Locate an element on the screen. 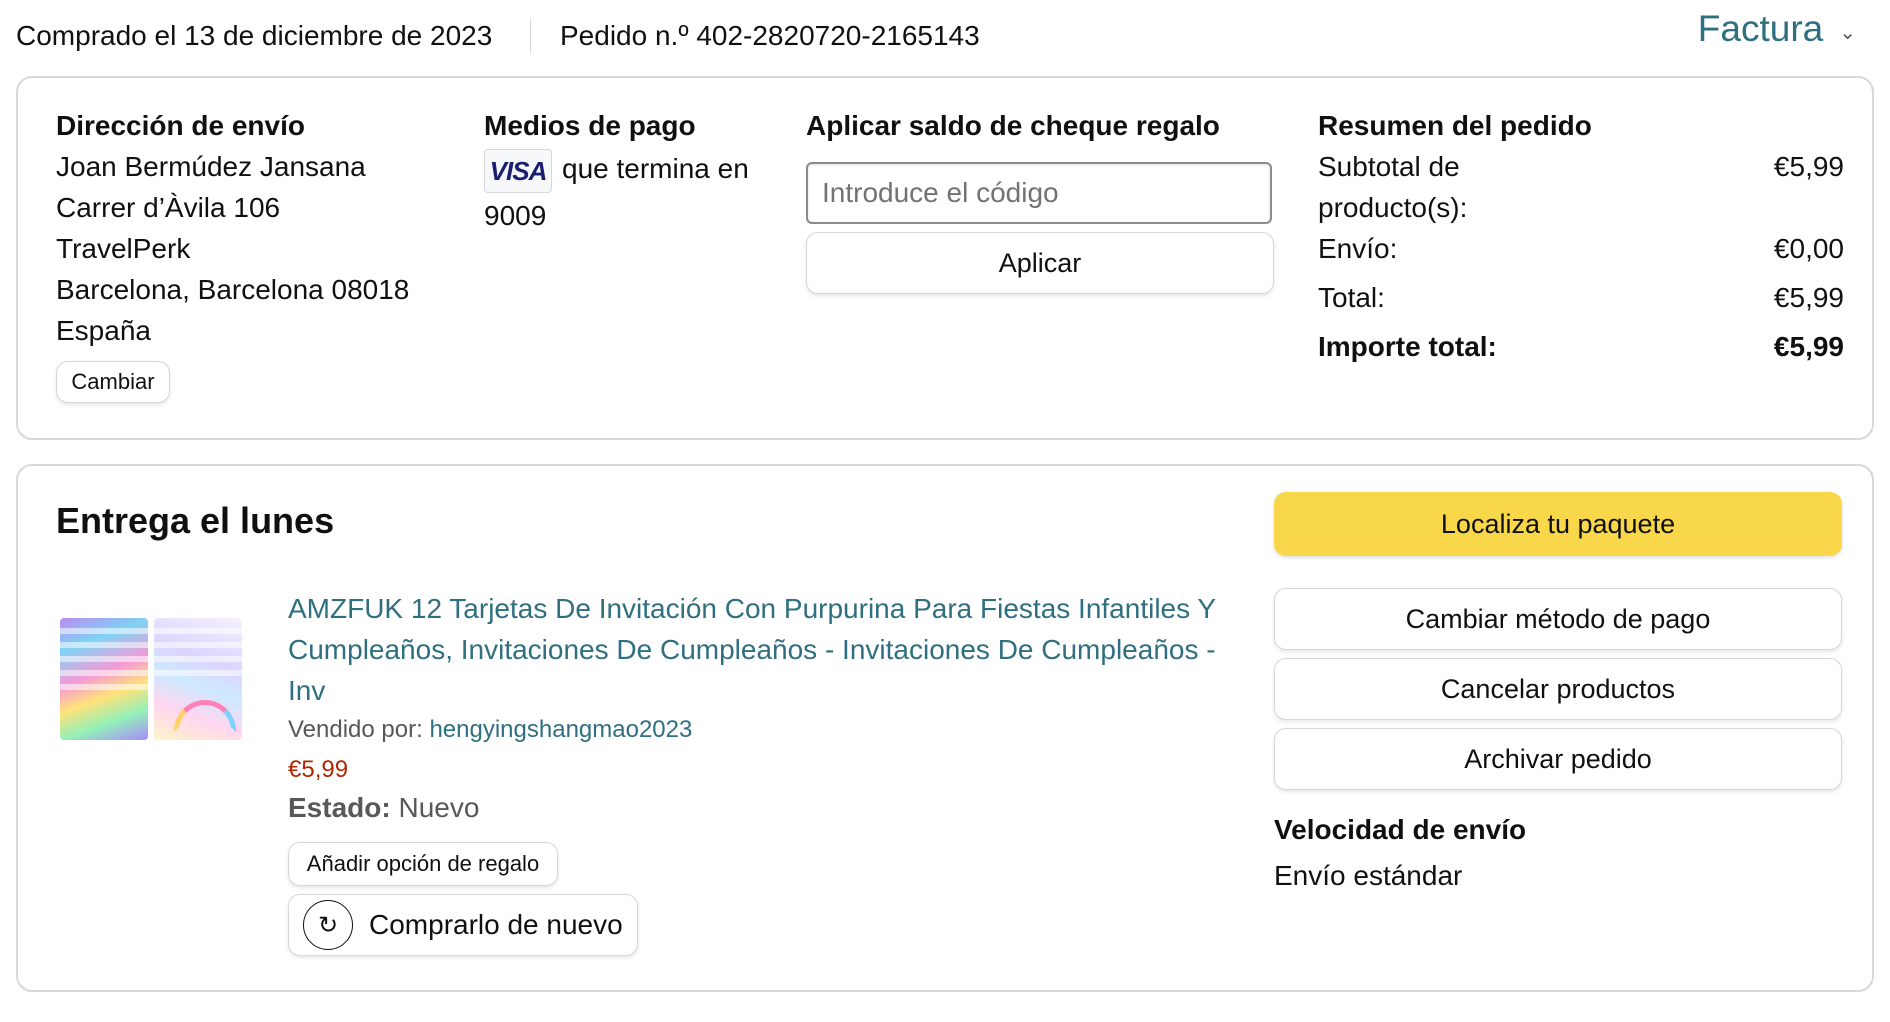 This screenshot has height=1022, width=1890. order-number: Pedido n.º 402-2820720-2165143 is located at coordinates (770, 35).